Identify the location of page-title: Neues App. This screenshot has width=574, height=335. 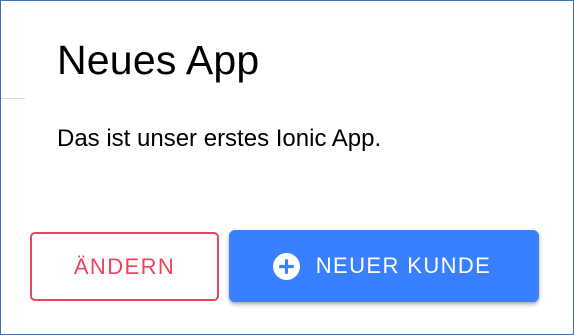
(158, 60).